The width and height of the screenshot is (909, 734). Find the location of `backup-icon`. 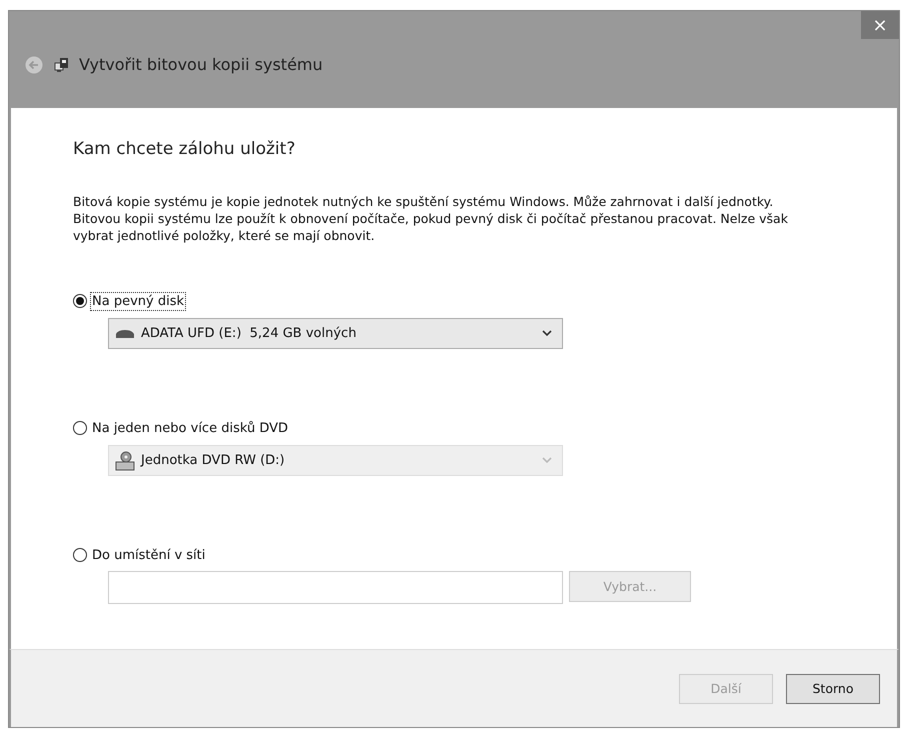

backup-icon is located at coordinates (62, 65).